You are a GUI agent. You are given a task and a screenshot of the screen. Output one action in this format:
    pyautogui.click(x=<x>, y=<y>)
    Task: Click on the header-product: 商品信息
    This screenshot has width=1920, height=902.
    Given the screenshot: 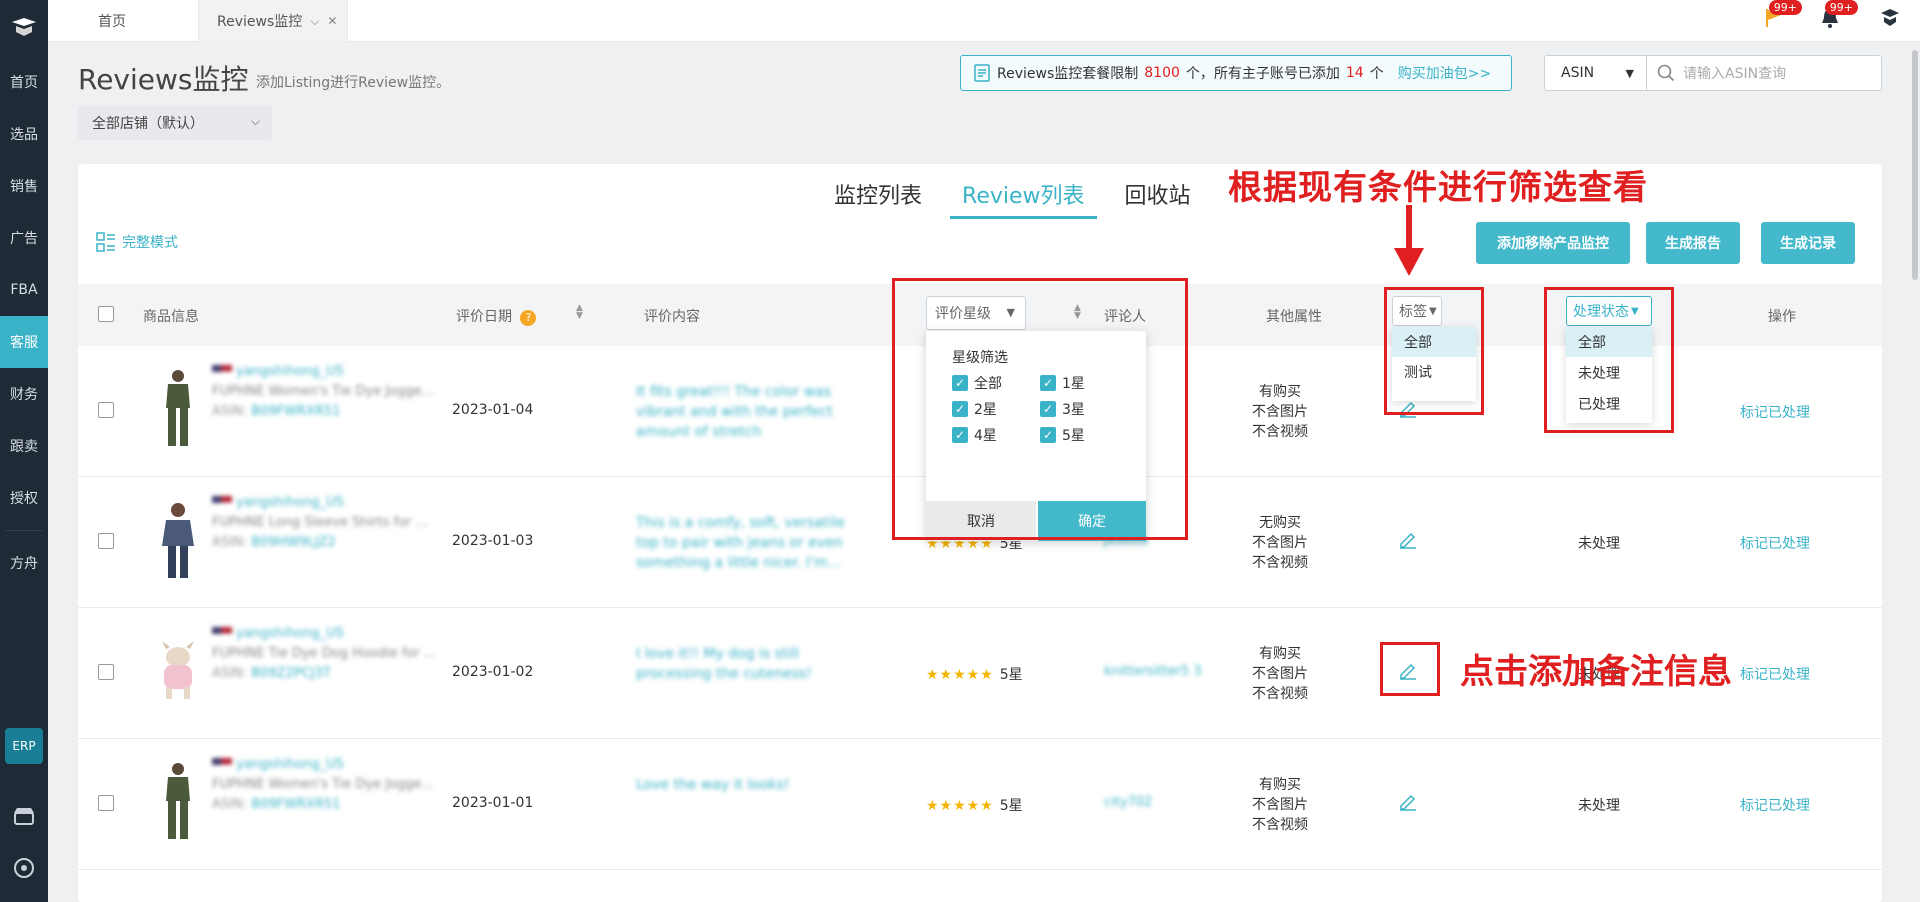 What is the action you would take?
    pyautogui.click(x=171, y=317)
    